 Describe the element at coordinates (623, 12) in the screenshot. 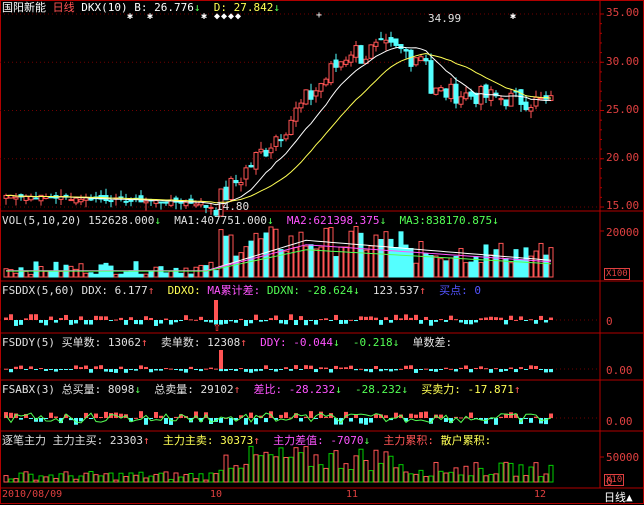

I see `price-tick: 35.00` at that location.